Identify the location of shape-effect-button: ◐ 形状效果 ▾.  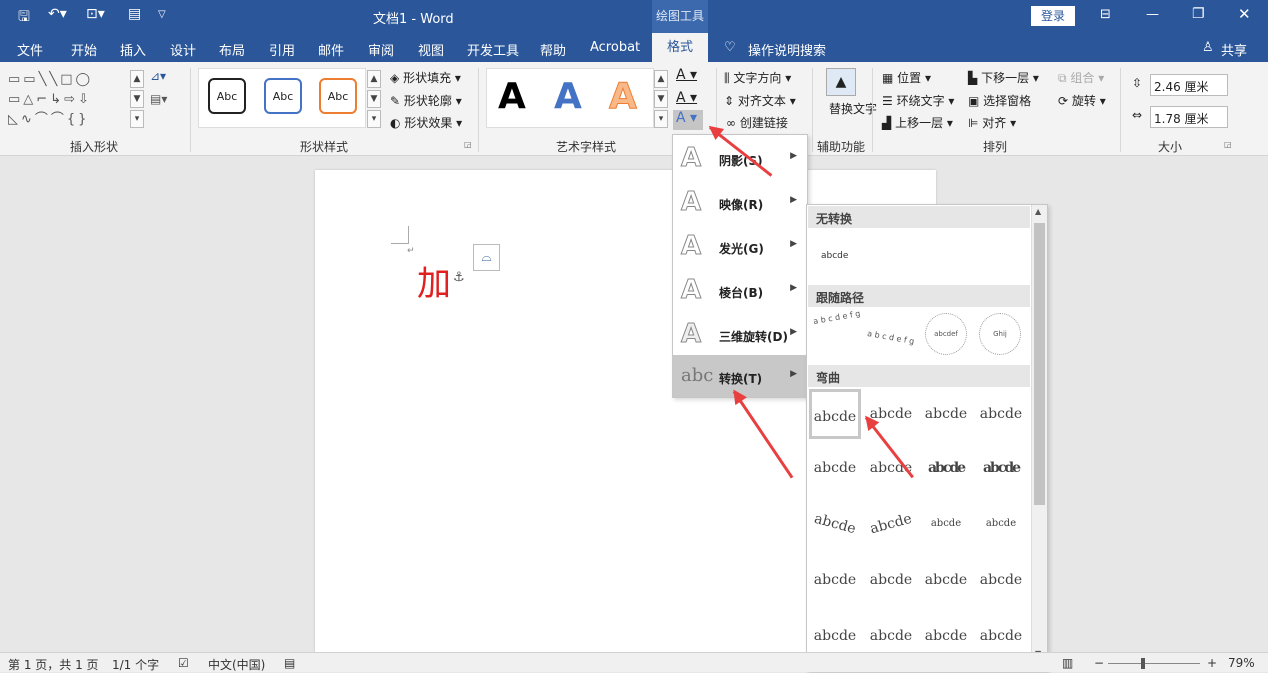
(426, 122).